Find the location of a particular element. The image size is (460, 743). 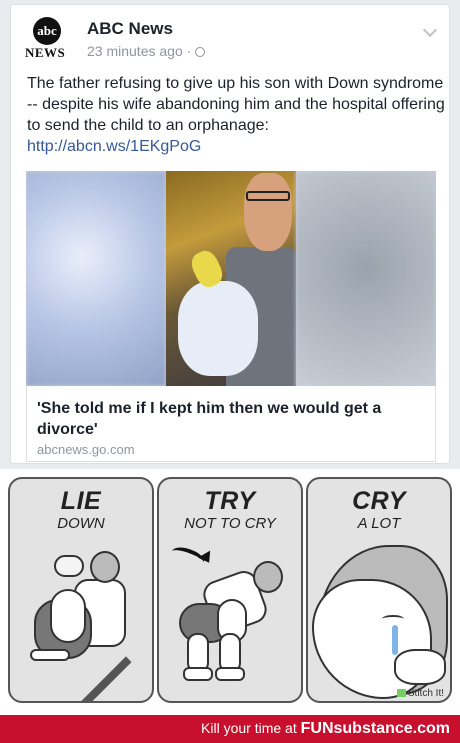

abc-logo-icon: abc is located at coordinates (47, 31).